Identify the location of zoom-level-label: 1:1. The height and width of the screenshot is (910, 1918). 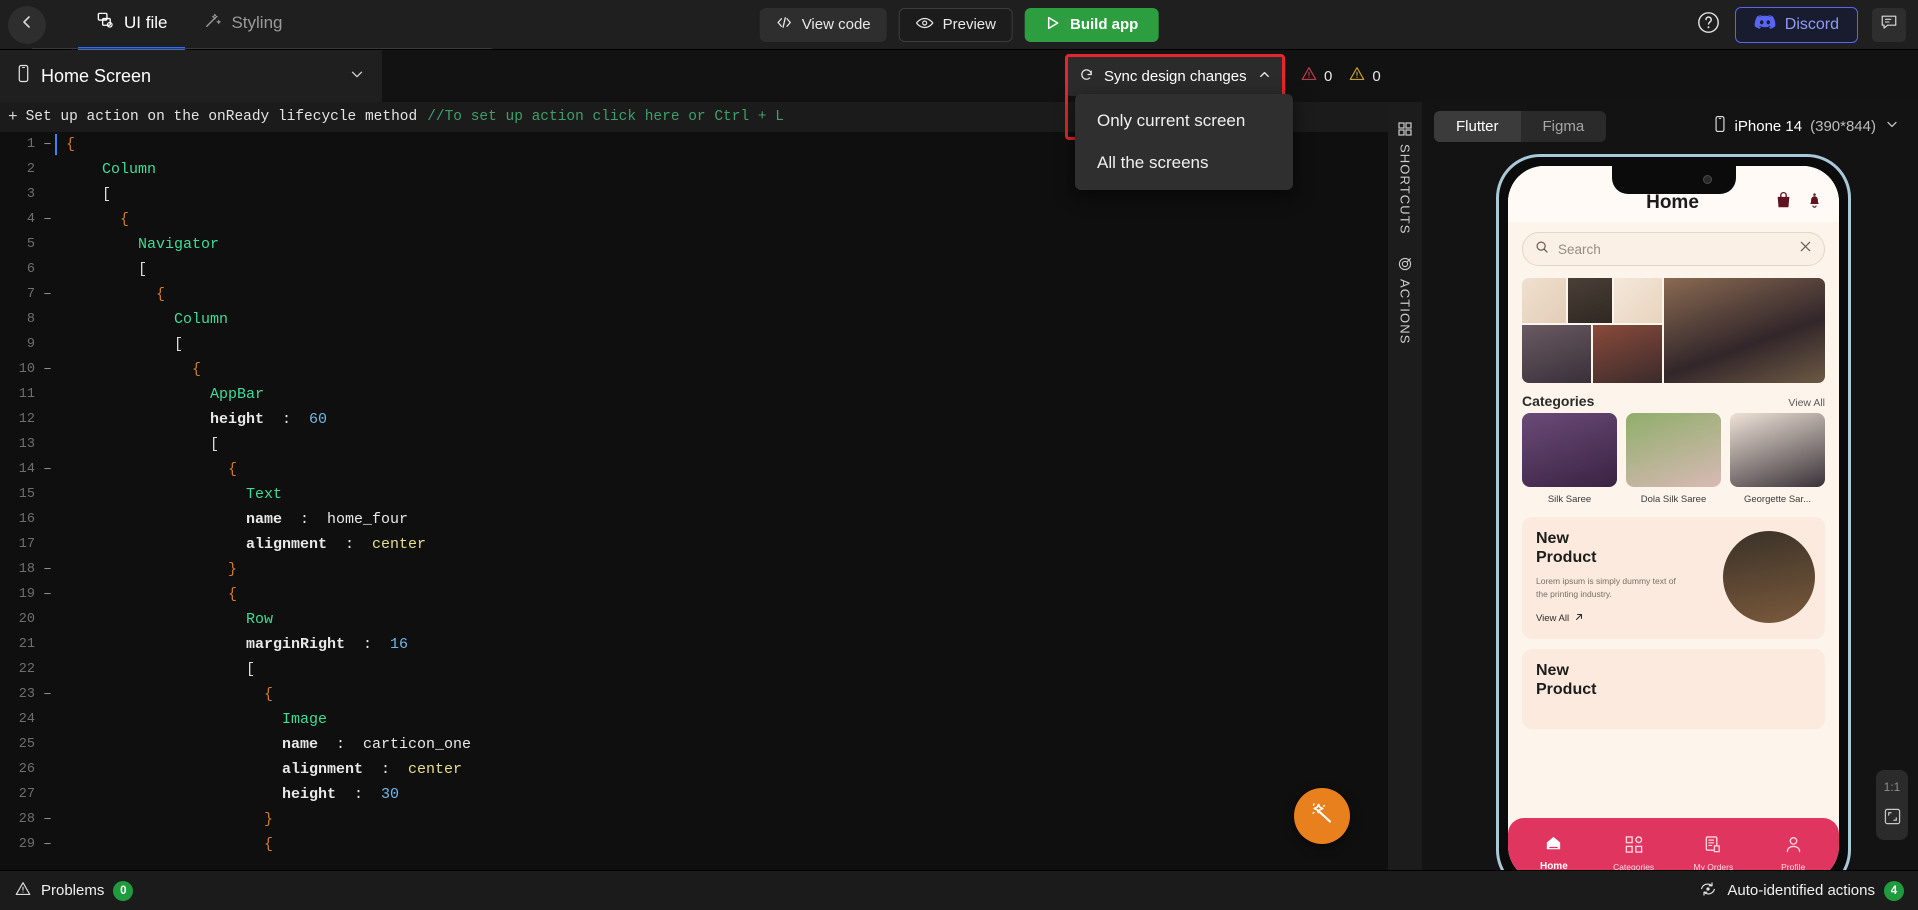
(1892, 787).